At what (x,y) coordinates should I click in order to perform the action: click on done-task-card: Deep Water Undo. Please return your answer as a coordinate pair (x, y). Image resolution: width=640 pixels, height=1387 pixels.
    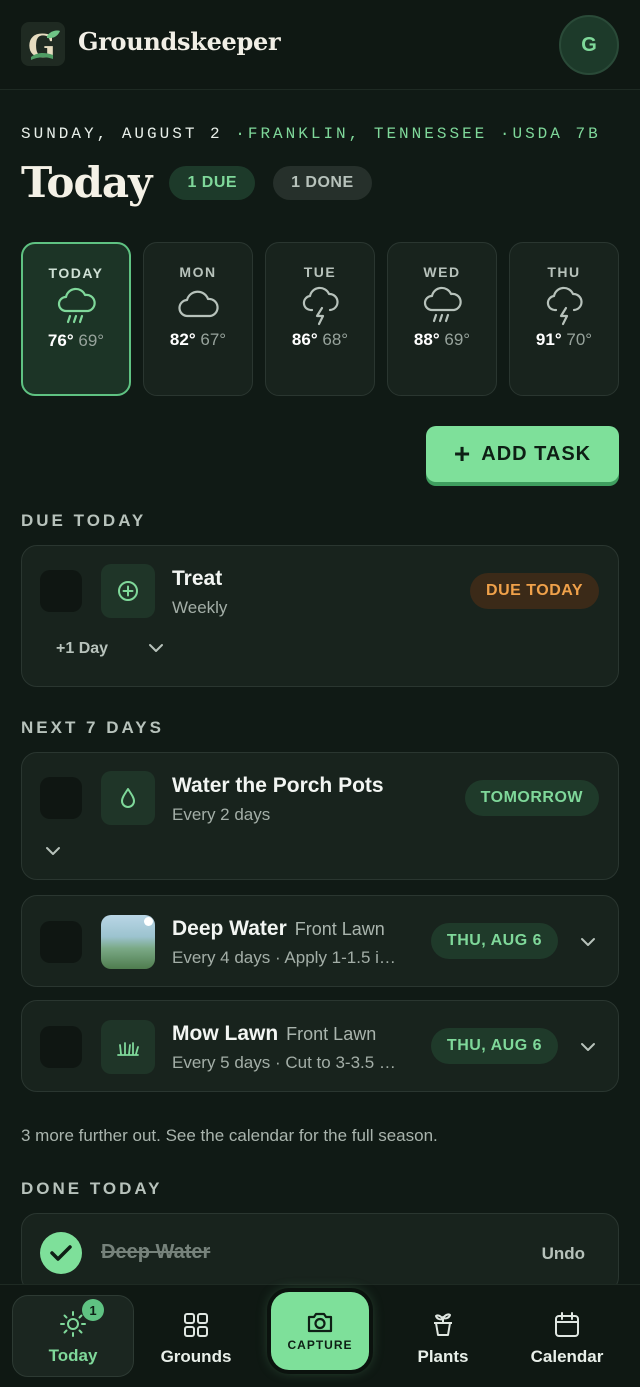
    Looking at the image, I should click on (320, 1253).